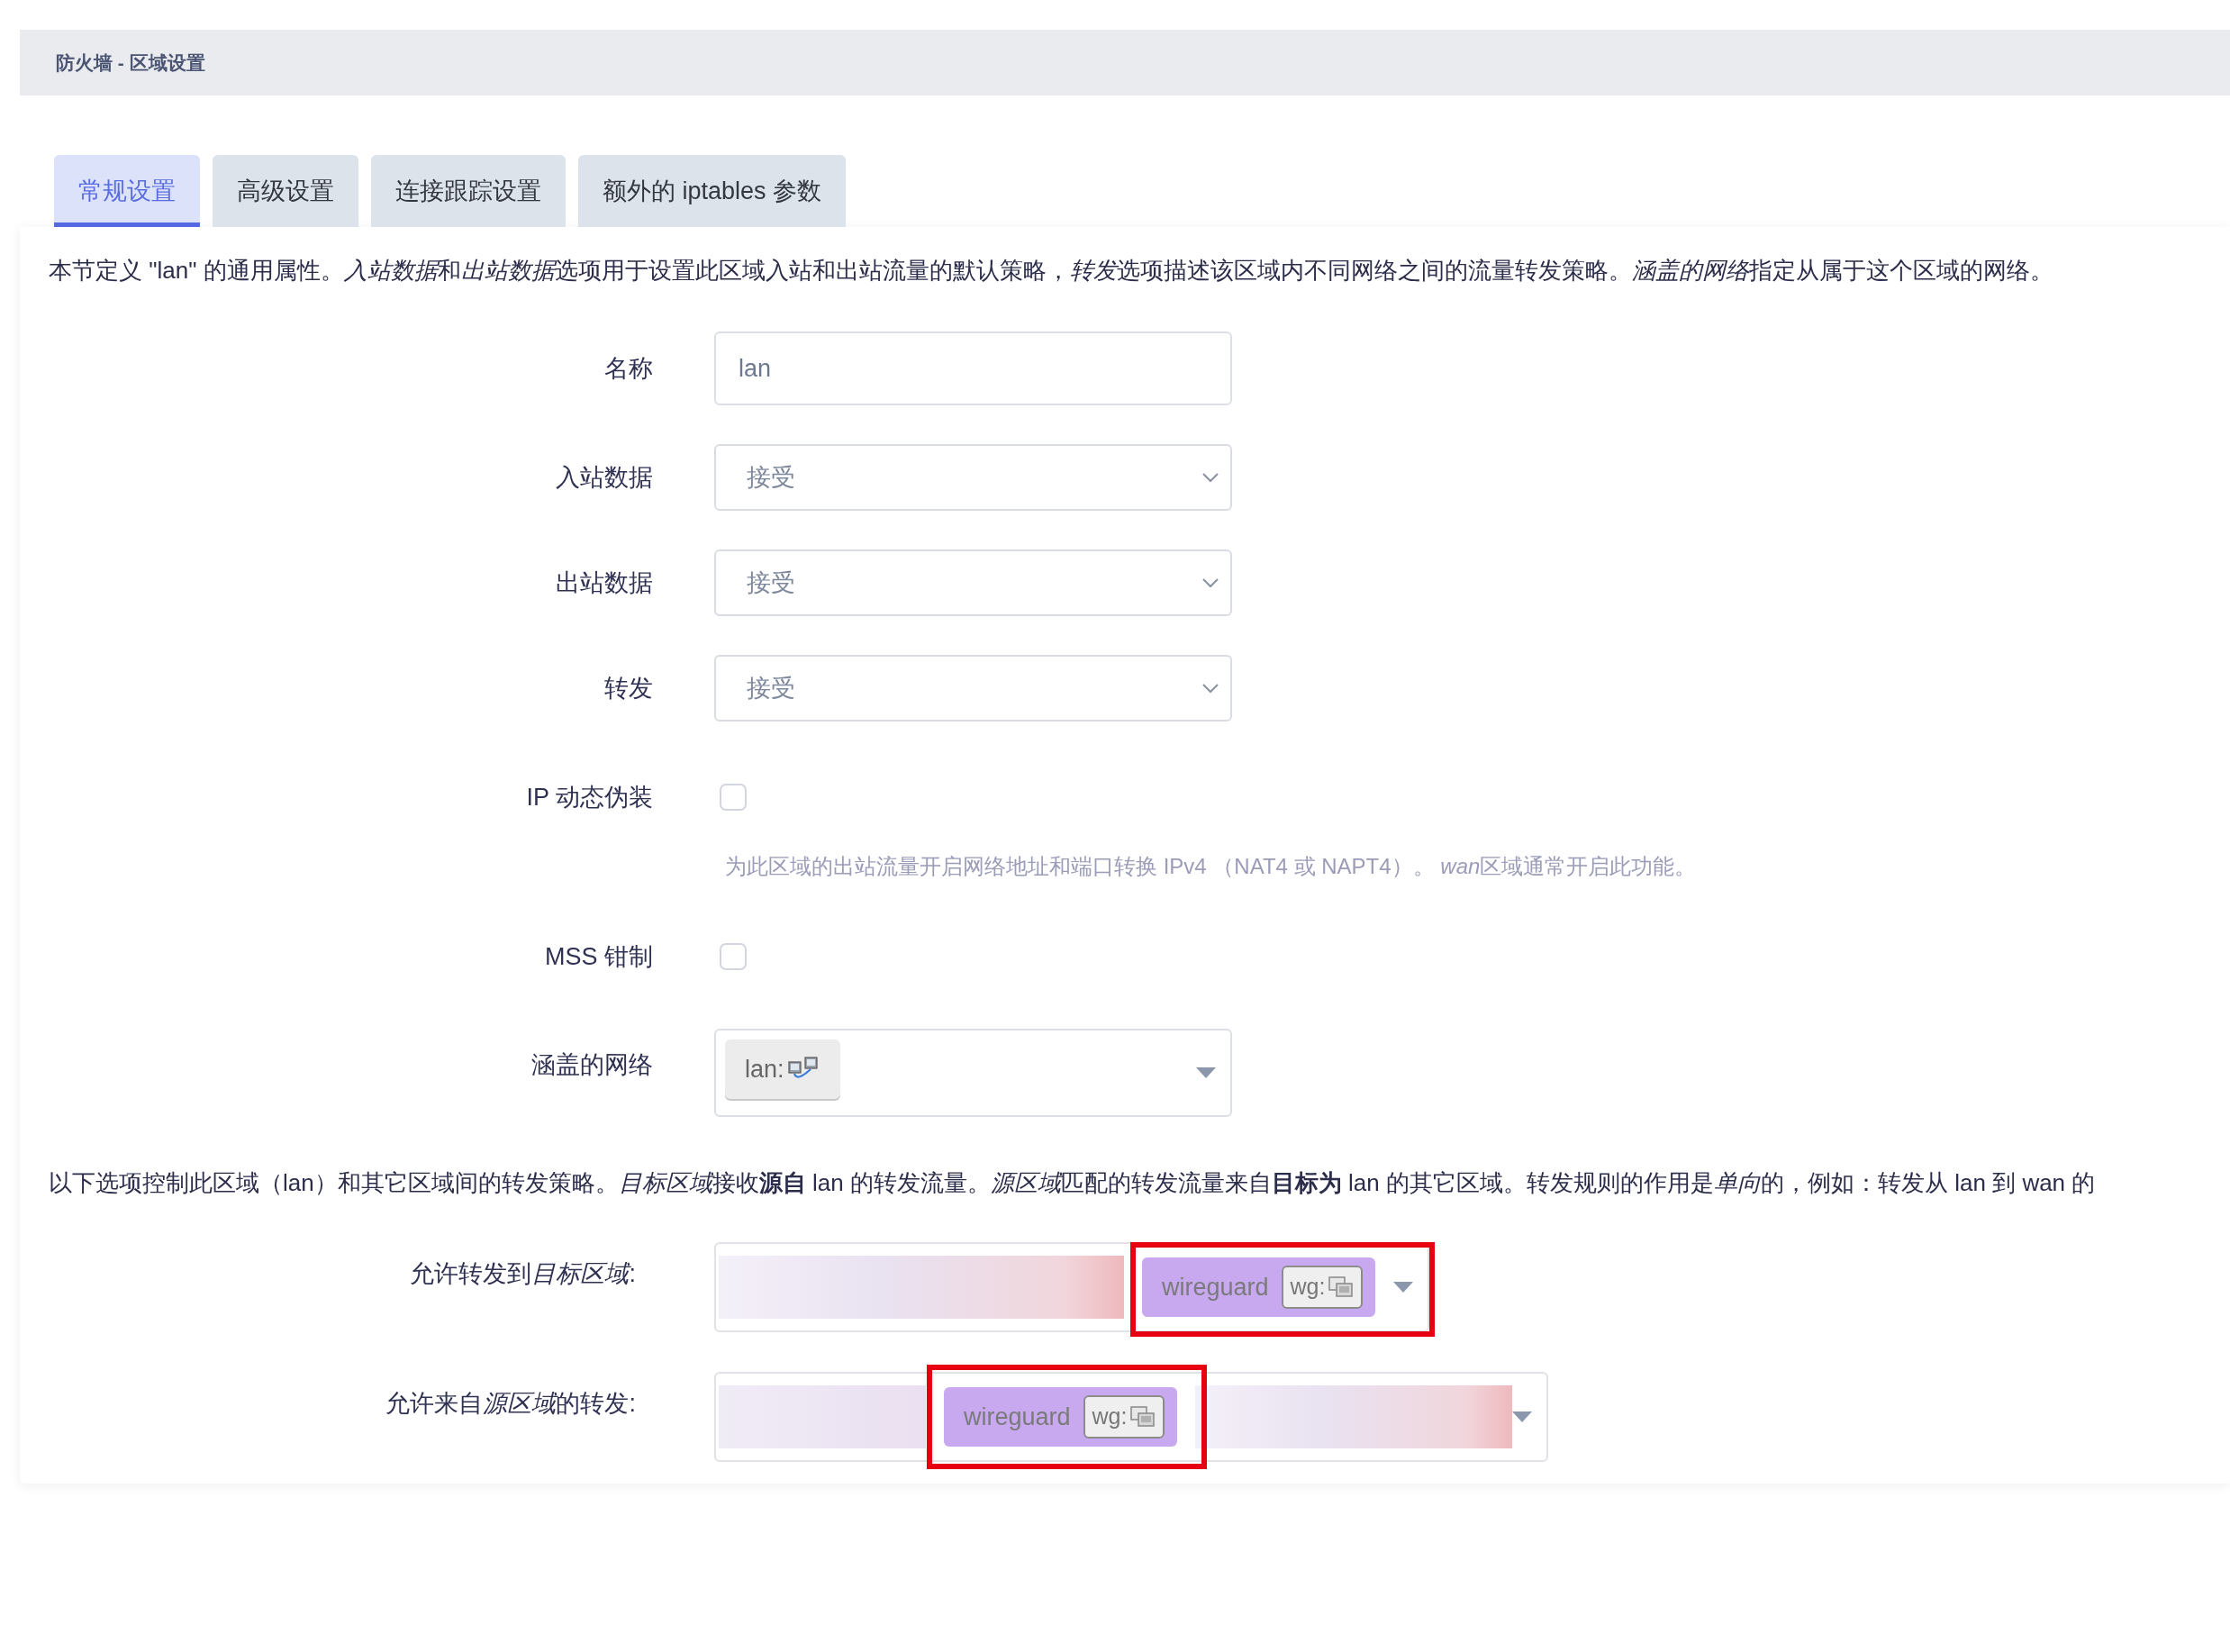 The height and width of the screenshot is (1652, 2230). What do you see at coordinates (628, 369) in the screenshot?
I see `field-label: 名称` at bounding box center [628, 369].